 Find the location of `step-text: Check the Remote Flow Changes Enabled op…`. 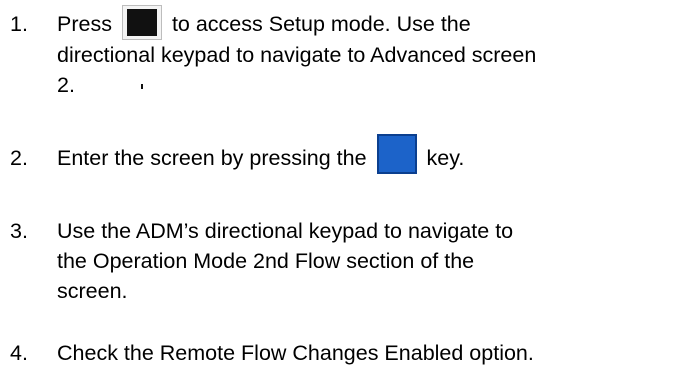

step-text: Check the Remote Flow Changes Enabled op… is located at coordinates (353, 353).